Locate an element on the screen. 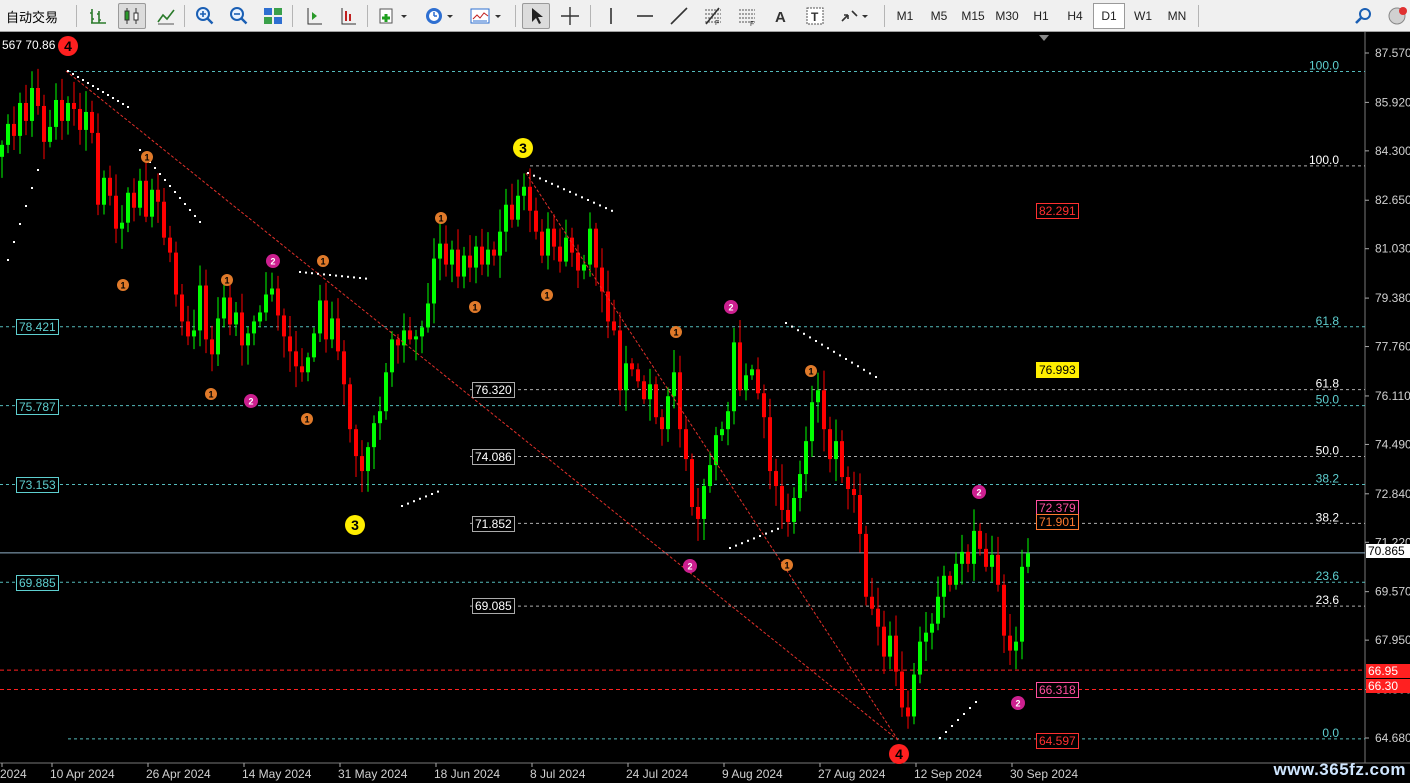 This screenshot has height=783, width=1410. timeframe-h1-button: H1 is located at coordinates (1041, 16).